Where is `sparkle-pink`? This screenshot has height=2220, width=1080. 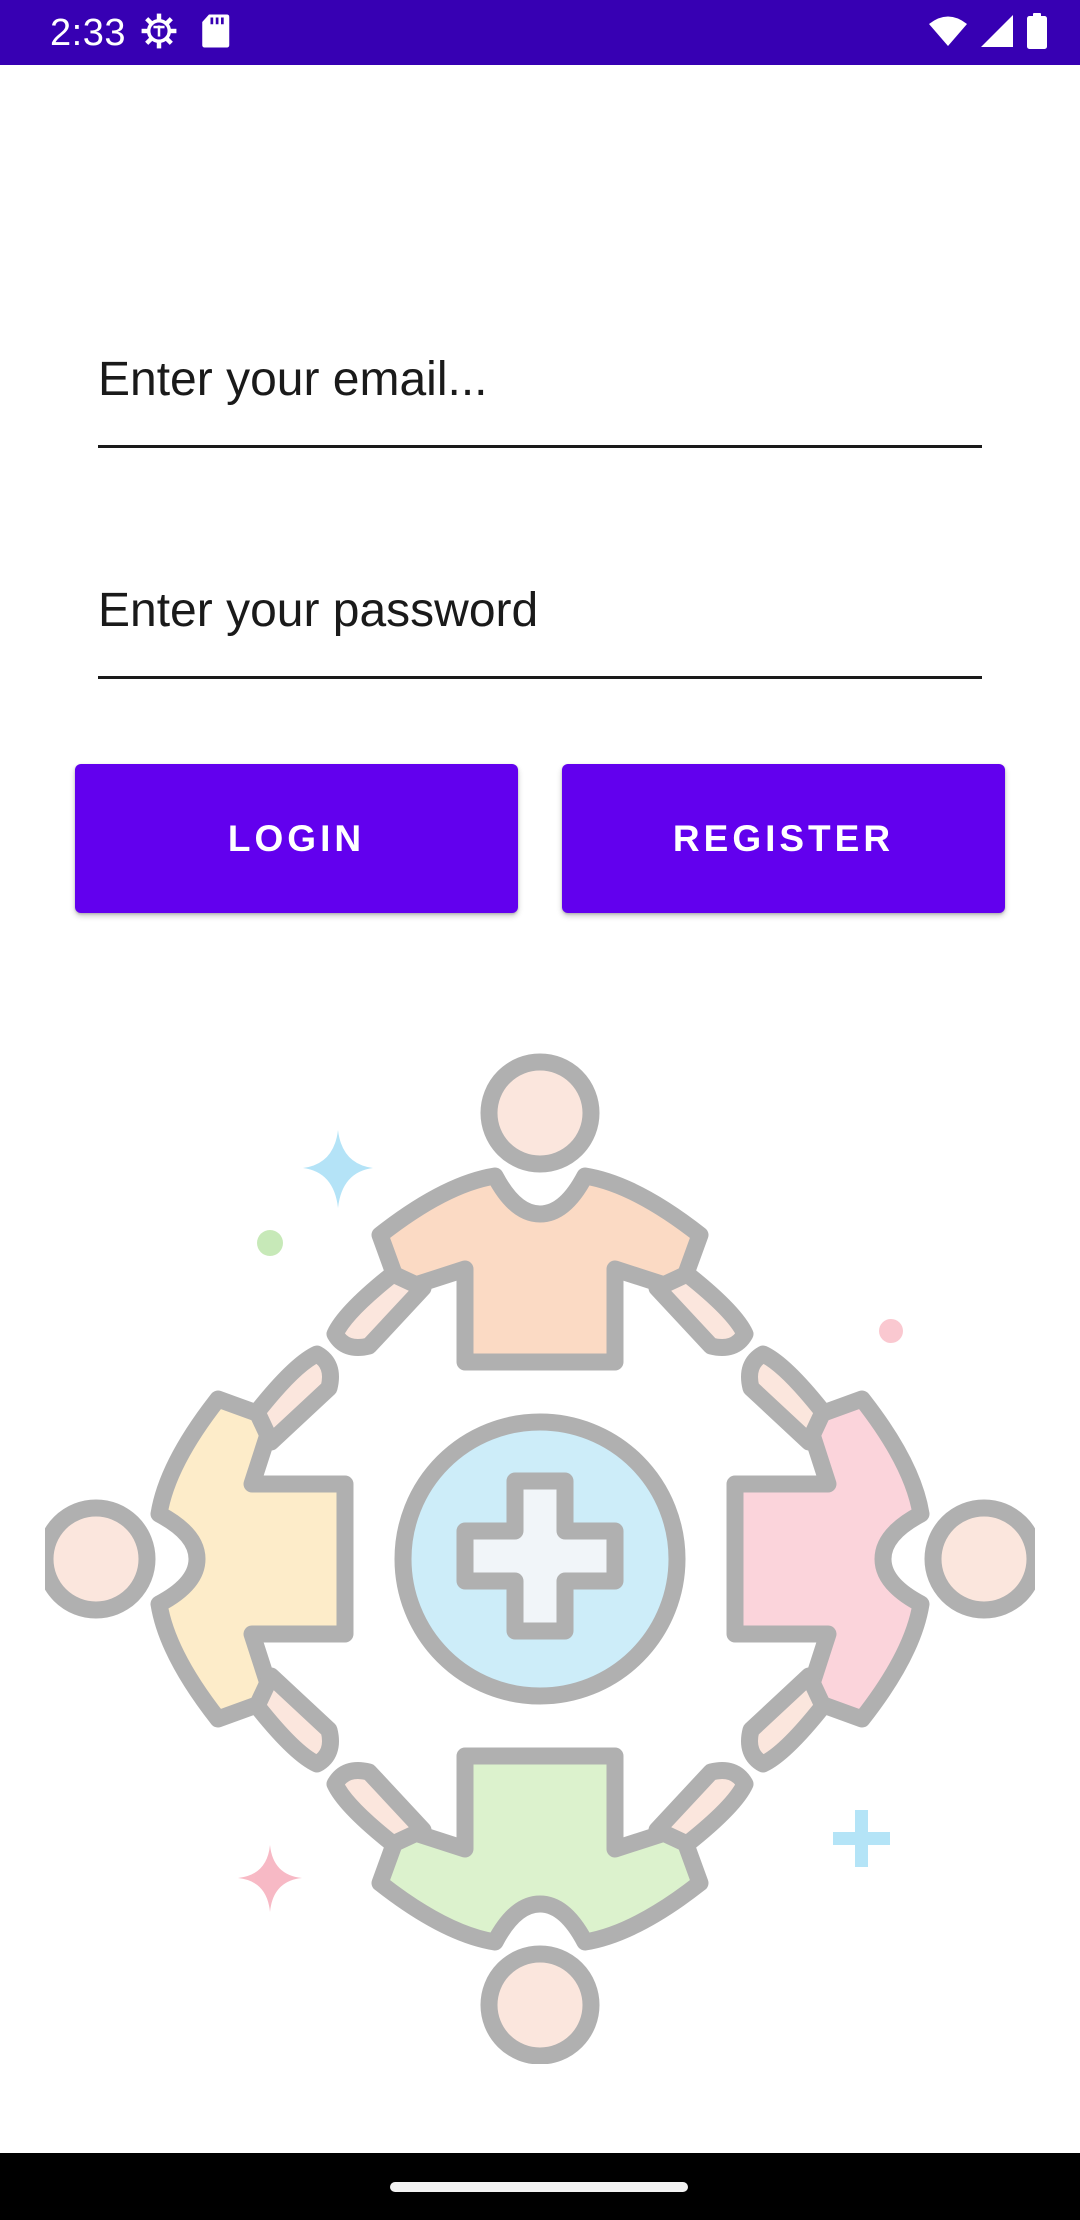
sparkle-pink is located at coordinates (270, 1878).